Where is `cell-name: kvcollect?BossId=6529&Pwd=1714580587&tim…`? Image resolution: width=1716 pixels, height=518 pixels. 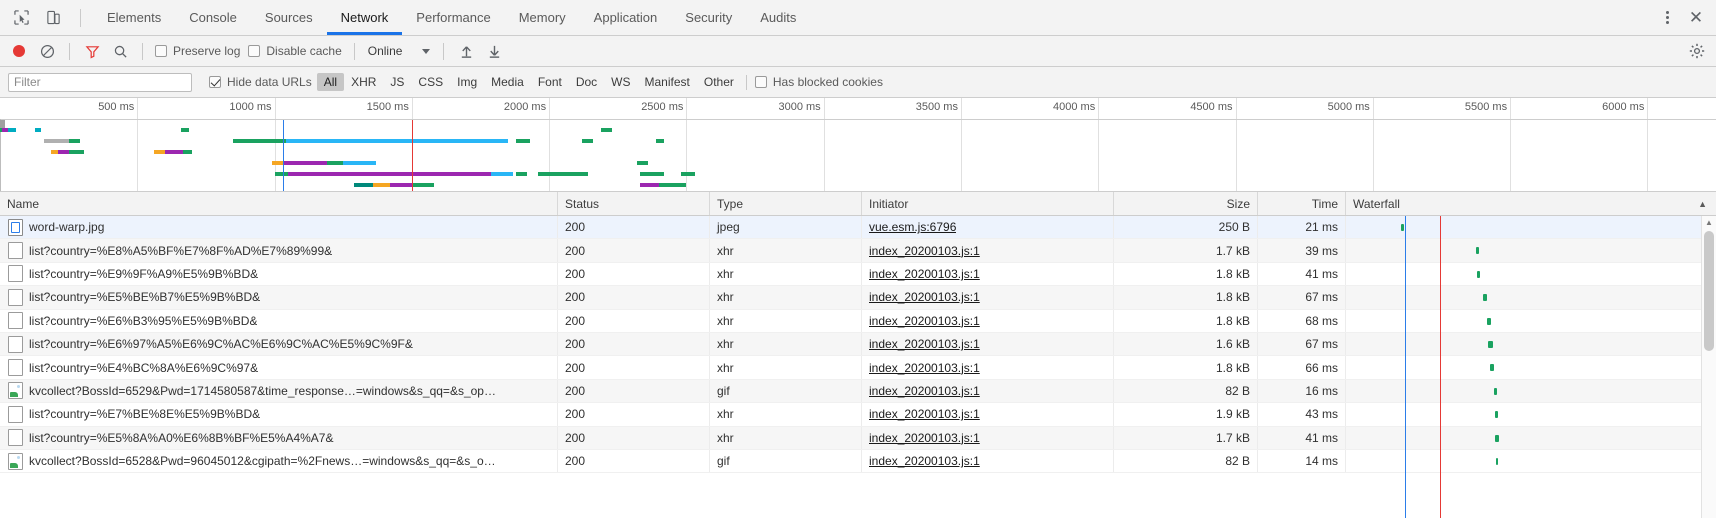 cell-name: kvcollect?BossId=6529&Pwd=1714580587&tim… is located at coordinates (279, 391).